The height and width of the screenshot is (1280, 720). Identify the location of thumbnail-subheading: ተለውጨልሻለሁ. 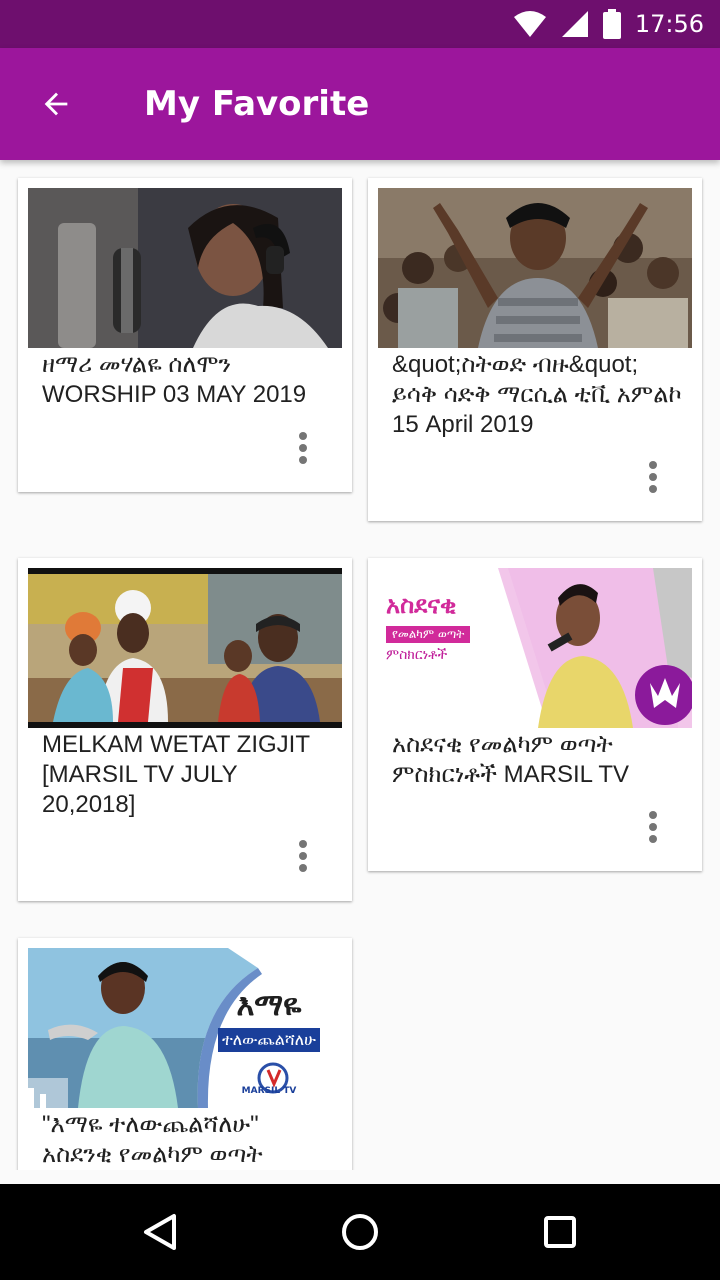
(269, 1040).